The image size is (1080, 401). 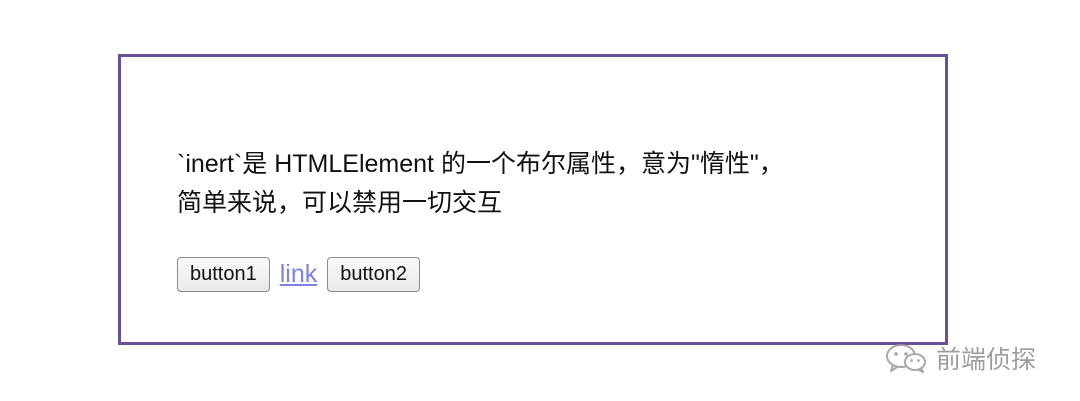 I want to click on watermark-text: 前端侦探, so click(x=986, y=359).